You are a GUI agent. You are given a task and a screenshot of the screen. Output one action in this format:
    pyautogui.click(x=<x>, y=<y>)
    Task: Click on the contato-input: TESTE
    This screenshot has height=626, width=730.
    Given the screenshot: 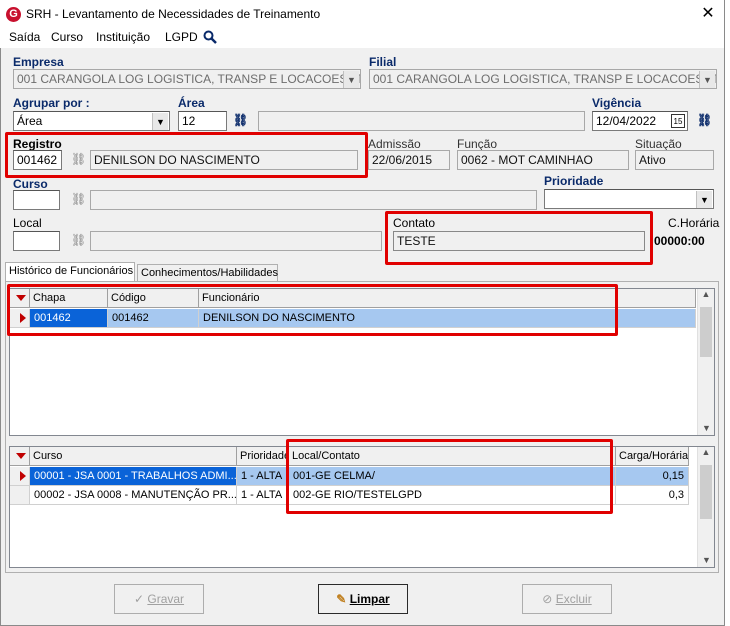 What is the action you would take?
    pyautogui.click(x=519, y=241)
    